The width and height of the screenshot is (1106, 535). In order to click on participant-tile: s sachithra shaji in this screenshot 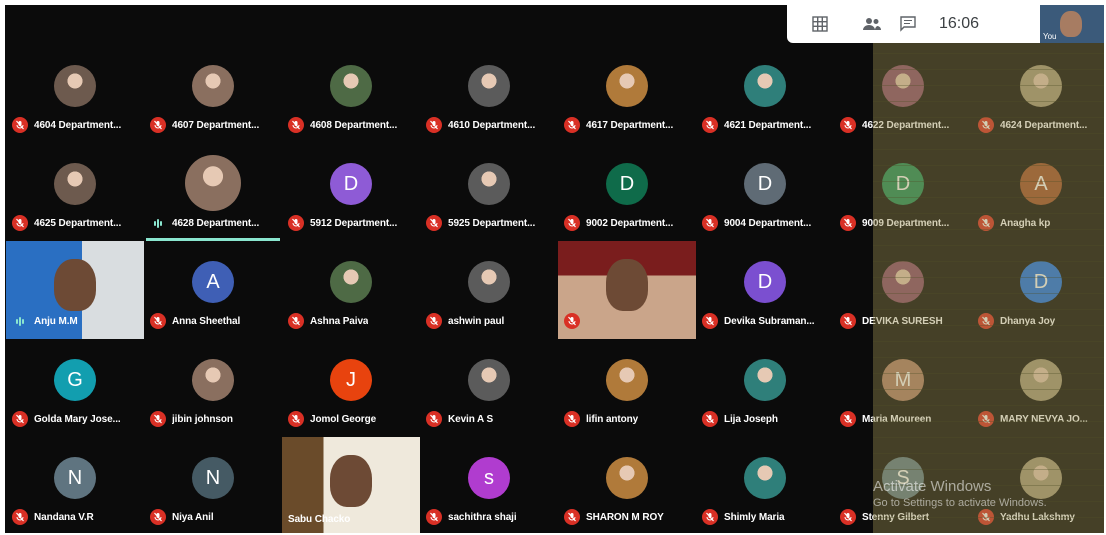, I will do `click(489, 485)`.